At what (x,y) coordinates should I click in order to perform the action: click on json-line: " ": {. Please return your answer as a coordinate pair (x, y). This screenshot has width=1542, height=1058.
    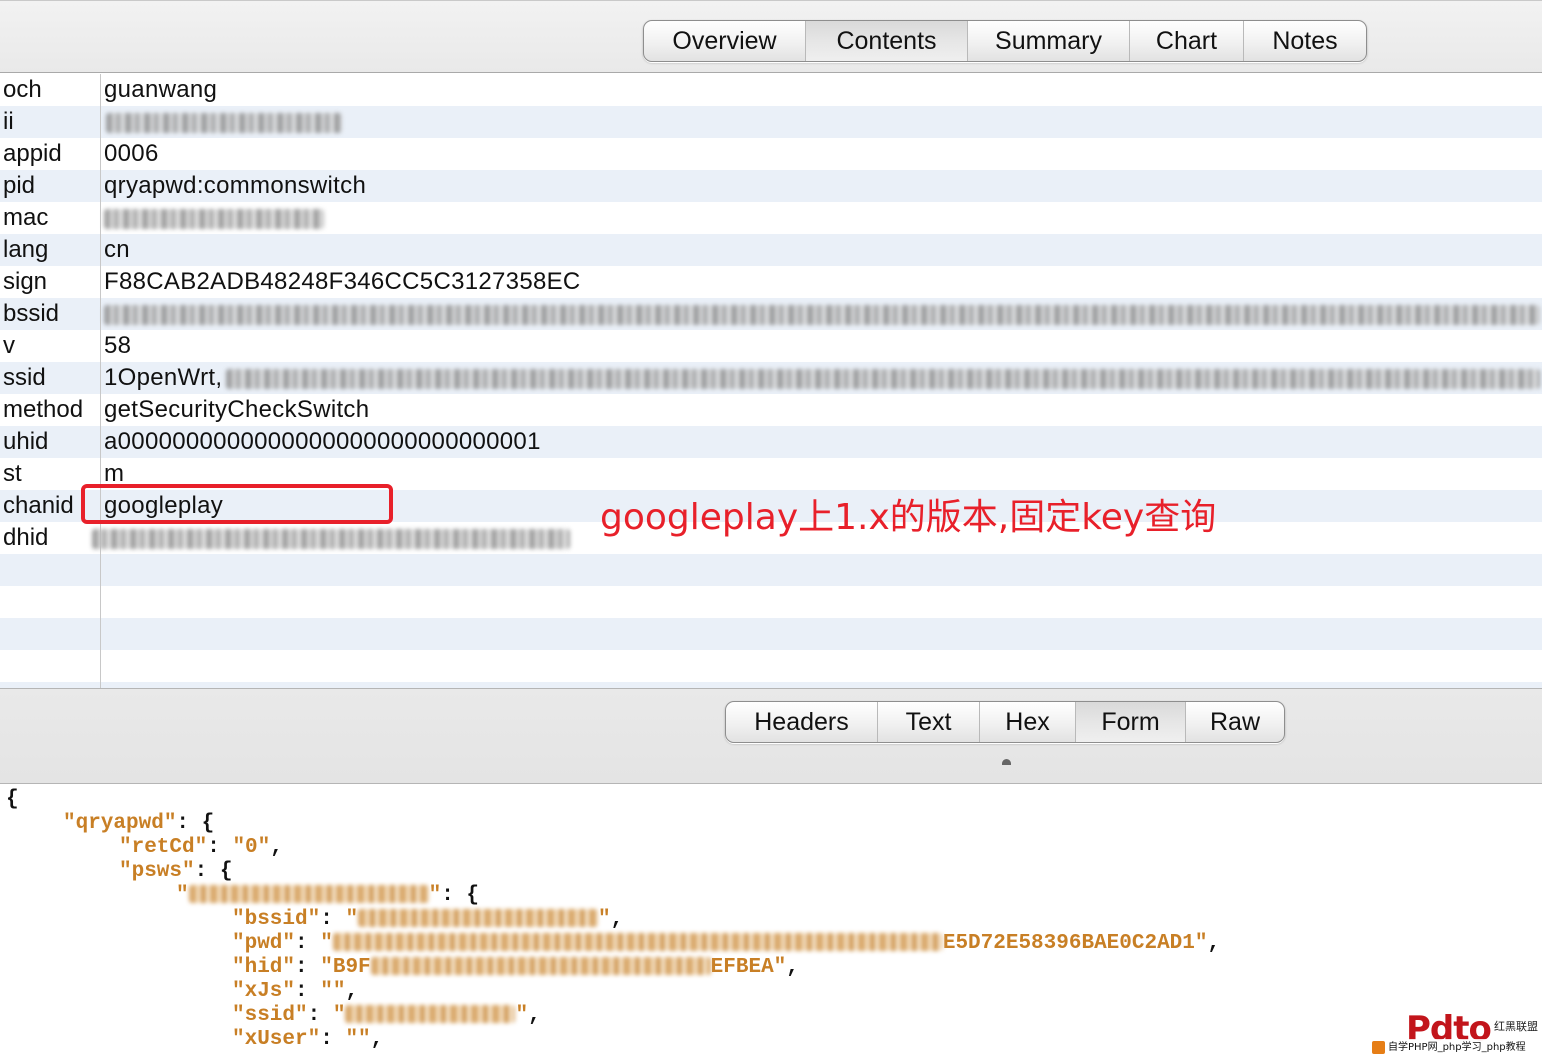
    Looking at the image, I should click on (328, 895).